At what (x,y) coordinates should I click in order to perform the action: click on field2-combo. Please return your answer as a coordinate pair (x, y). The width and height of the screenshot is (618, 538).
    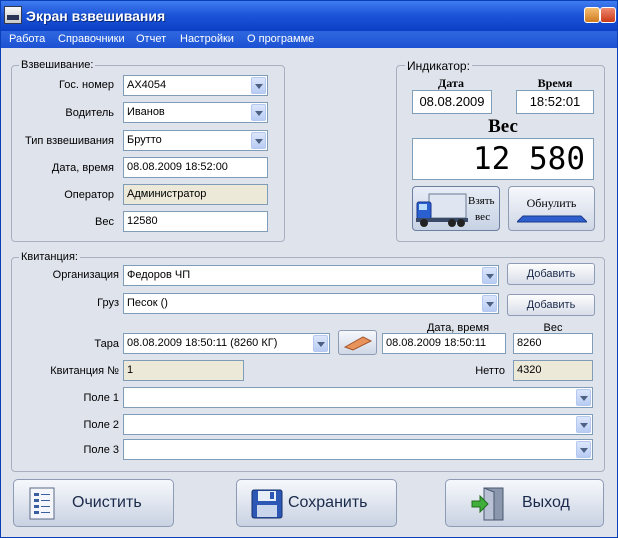
    Looking at the image, I should click on (358, 424).